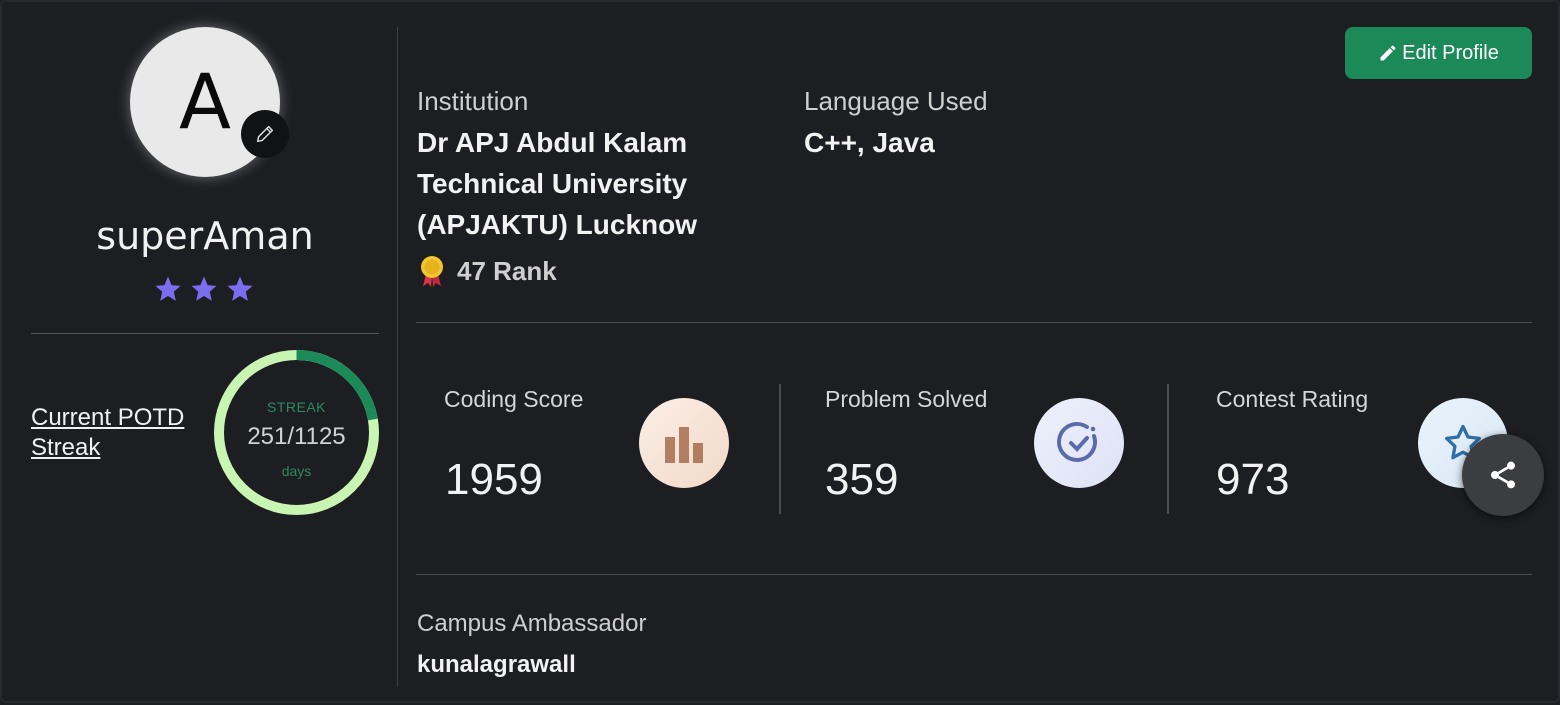 The image size is (1560, 705). What do you see at coordinates (116, 433) in the screenshot?
I see `potd-streak-link: Current POTD Streak` at bounding box center [116, 433].